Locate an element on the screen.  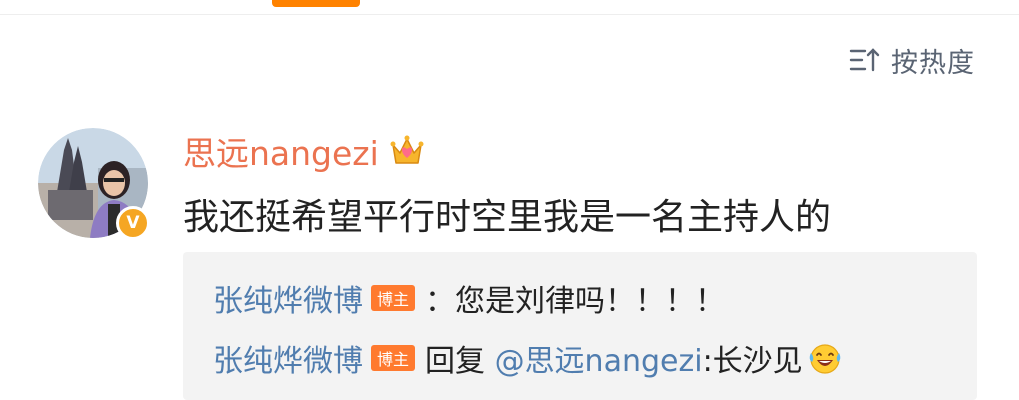
reply-prefix: 回复 is located at coordinates (460, 361).